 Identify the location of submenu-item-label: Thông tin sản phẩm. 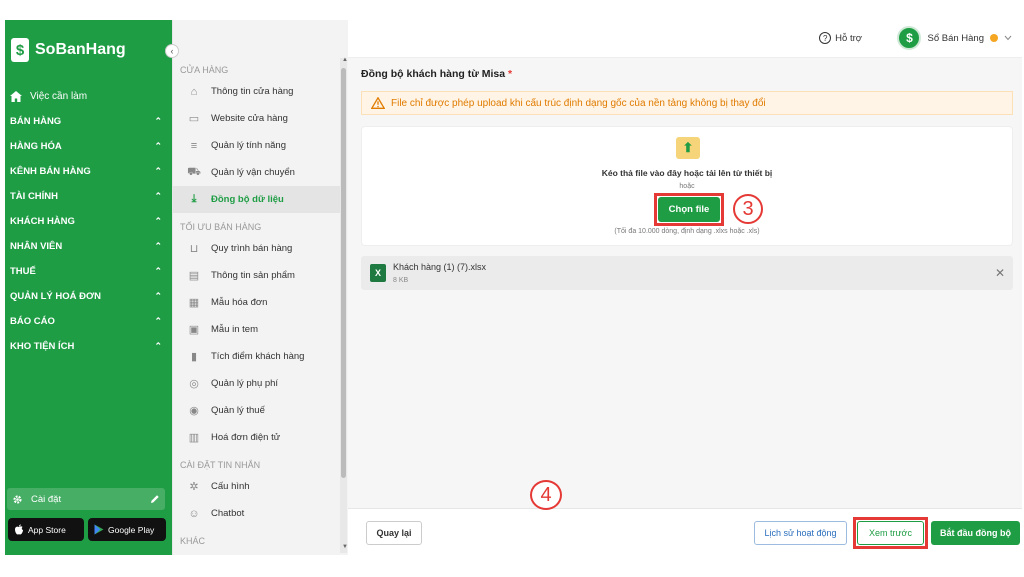
(253, 275).